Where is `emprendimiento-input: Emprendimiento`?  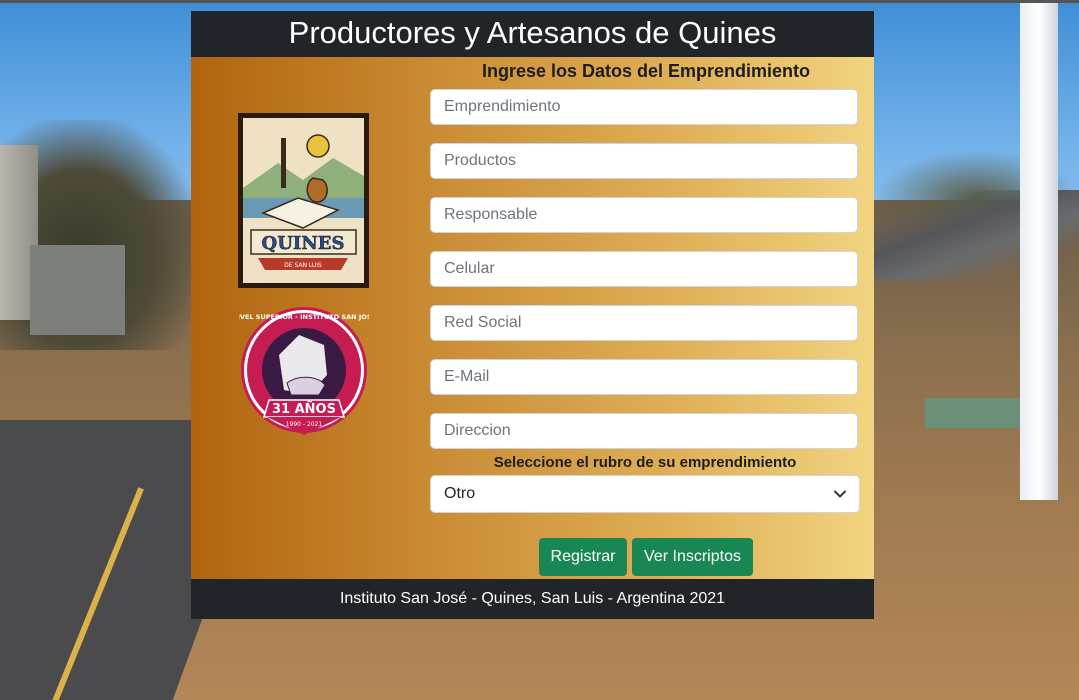
emprendimiento-input: Emprendimiento is located at coordinates (644, 107).